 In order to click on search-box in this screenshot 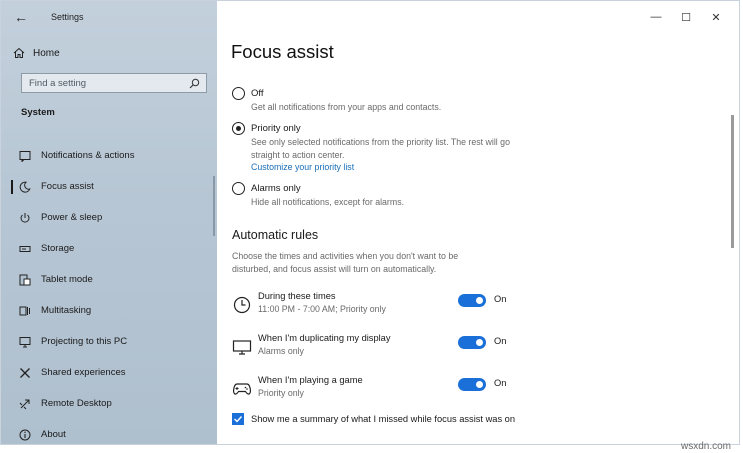, I will do `click(114, 83)`.